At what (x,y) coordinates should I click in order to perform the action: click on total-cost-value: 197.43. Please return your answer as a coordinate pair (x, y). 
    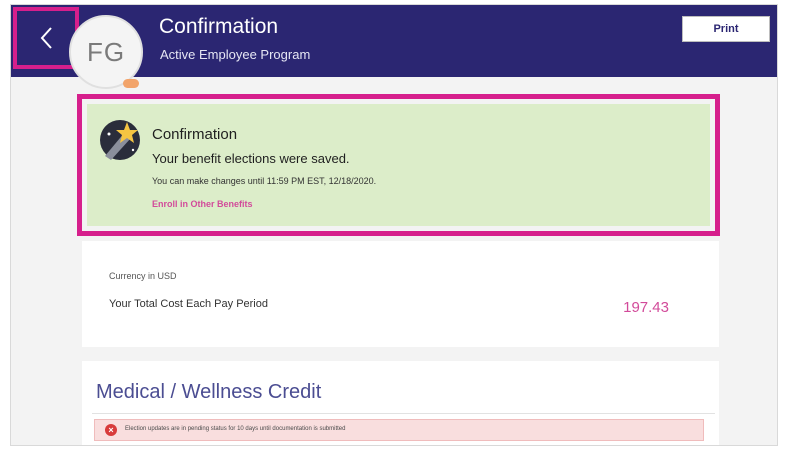
    Looking at the image, I should click on (646, 307).